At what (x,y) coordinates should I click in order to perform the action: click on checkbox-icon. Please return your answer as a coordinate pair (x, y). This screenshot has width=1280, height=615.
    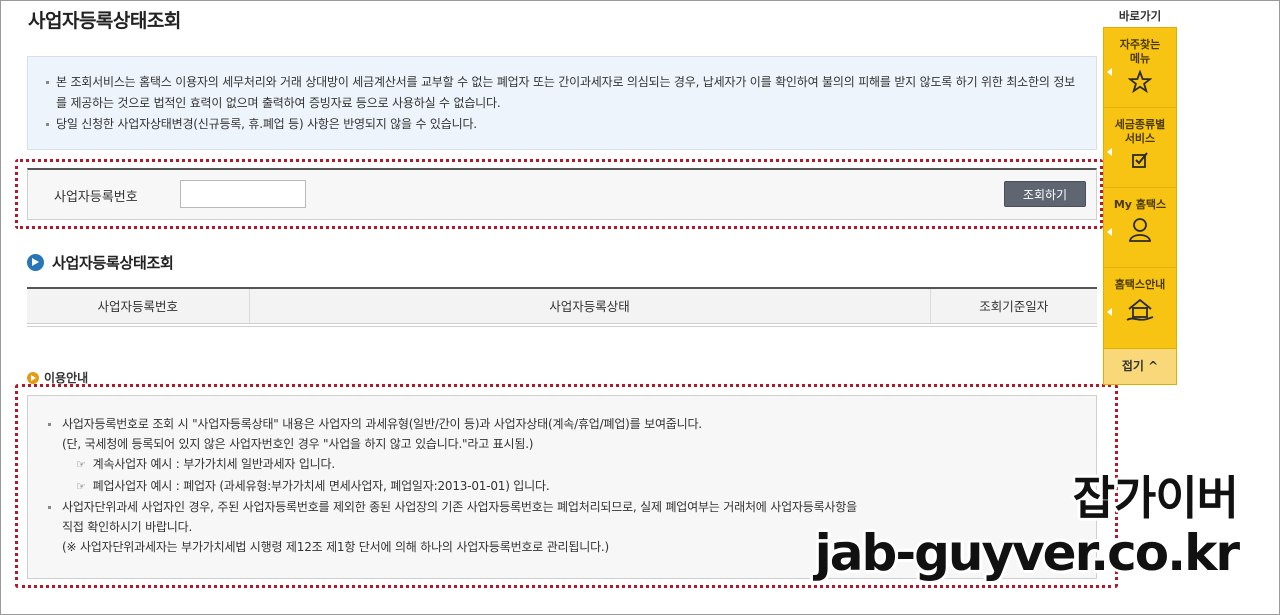
    Looking at the image, I should click on (1140, 160).